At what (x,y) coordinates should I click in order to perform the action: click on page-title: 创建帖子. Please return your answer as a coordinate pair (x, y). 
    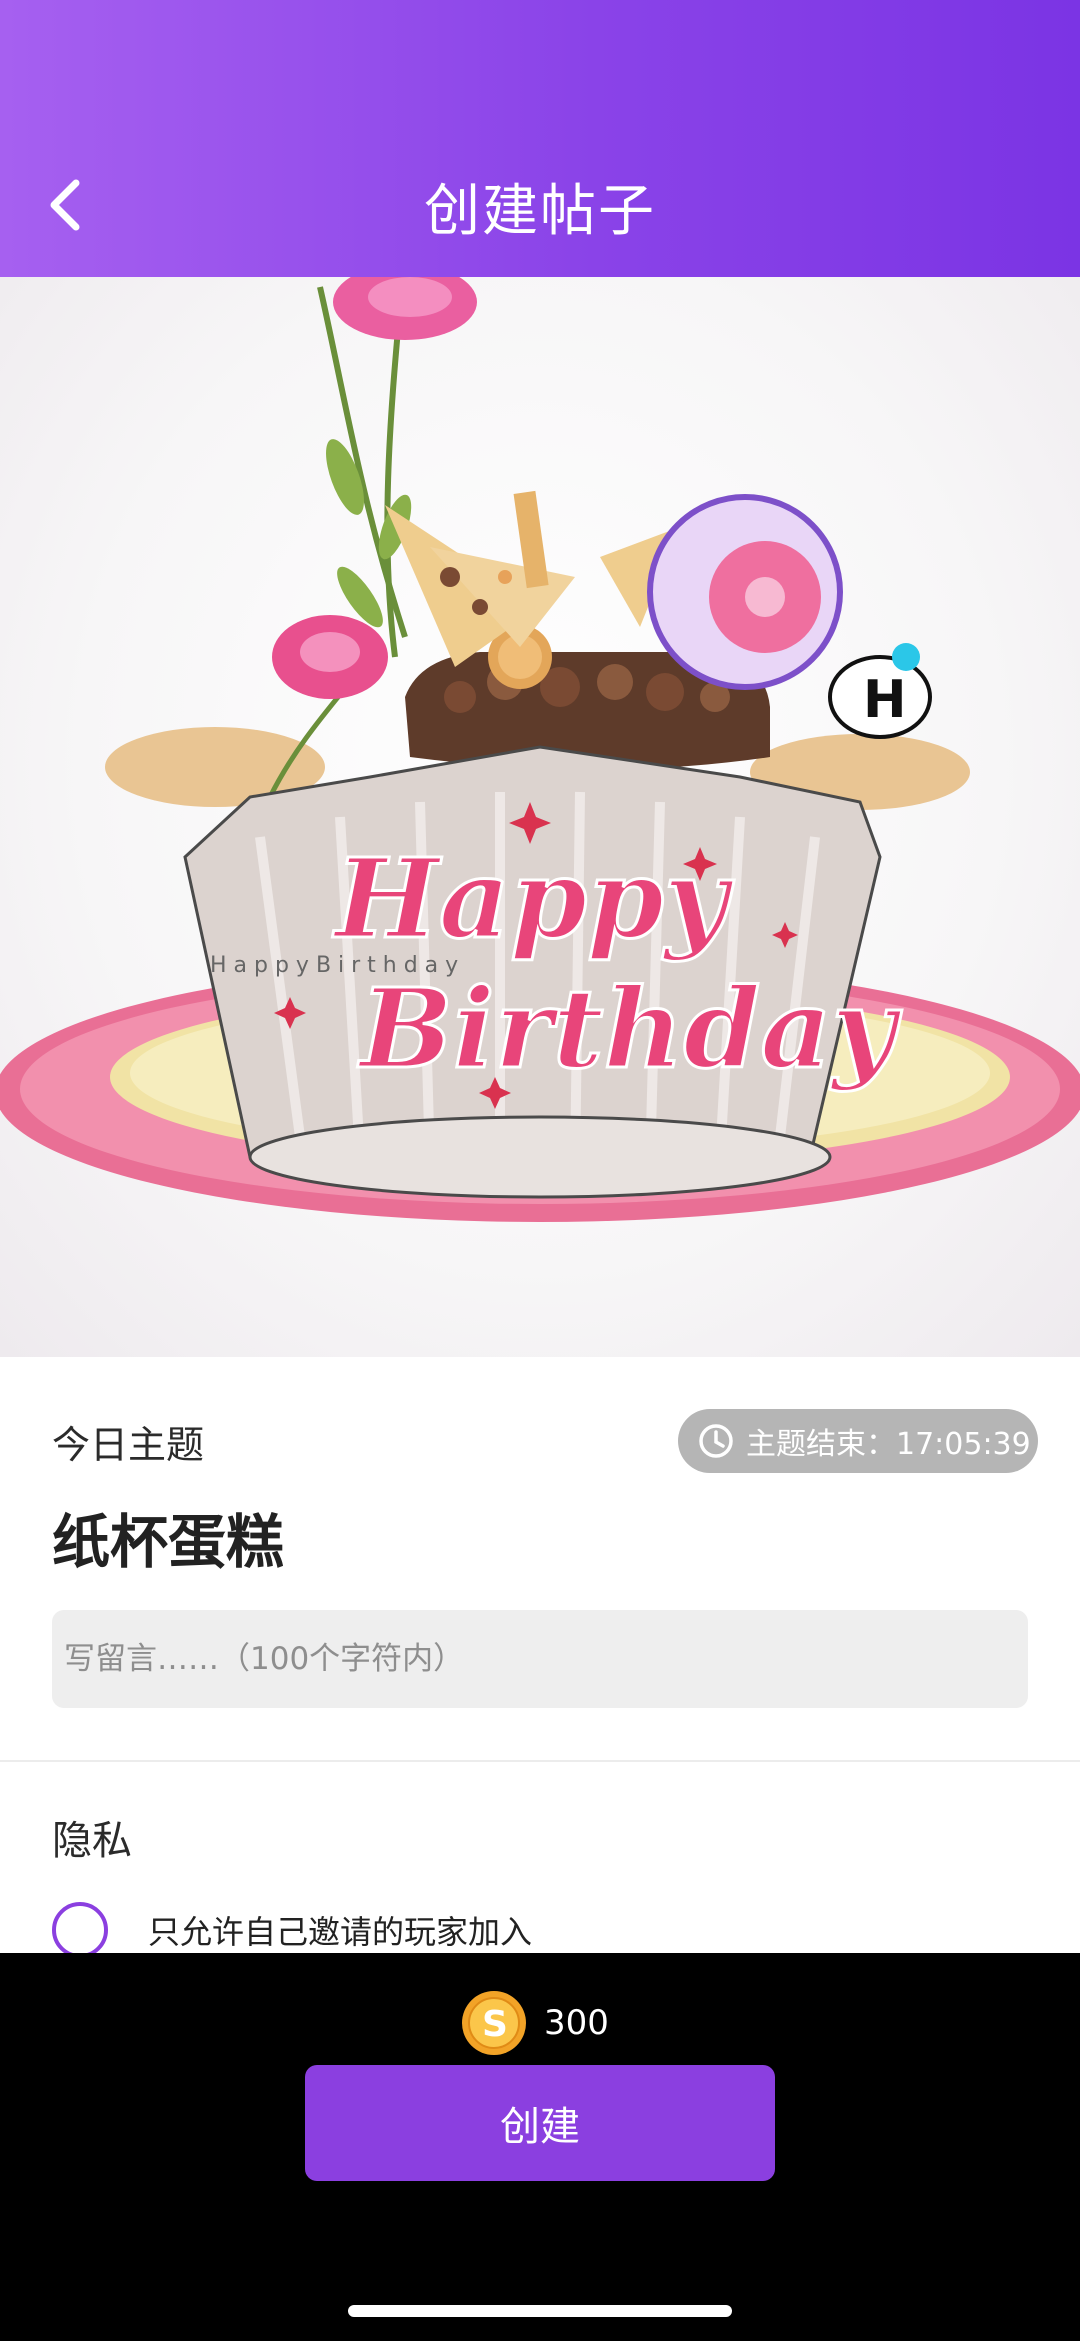
    Looking at the image, I should click on (540, 211).